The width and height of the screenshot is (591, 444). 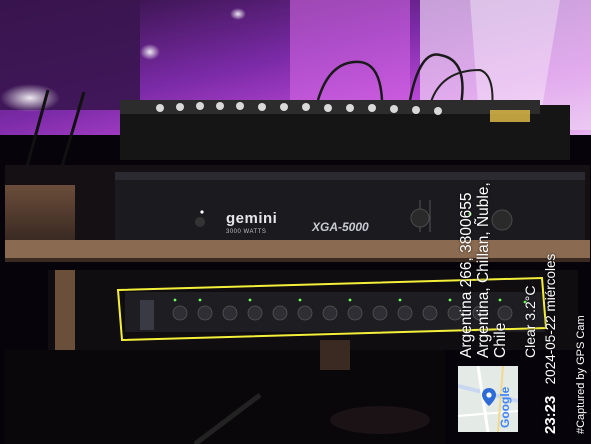 What do you see at coordinates (30, 98) in the screenshot?
I see `light-glow-left` at bounding box center [30, 98].